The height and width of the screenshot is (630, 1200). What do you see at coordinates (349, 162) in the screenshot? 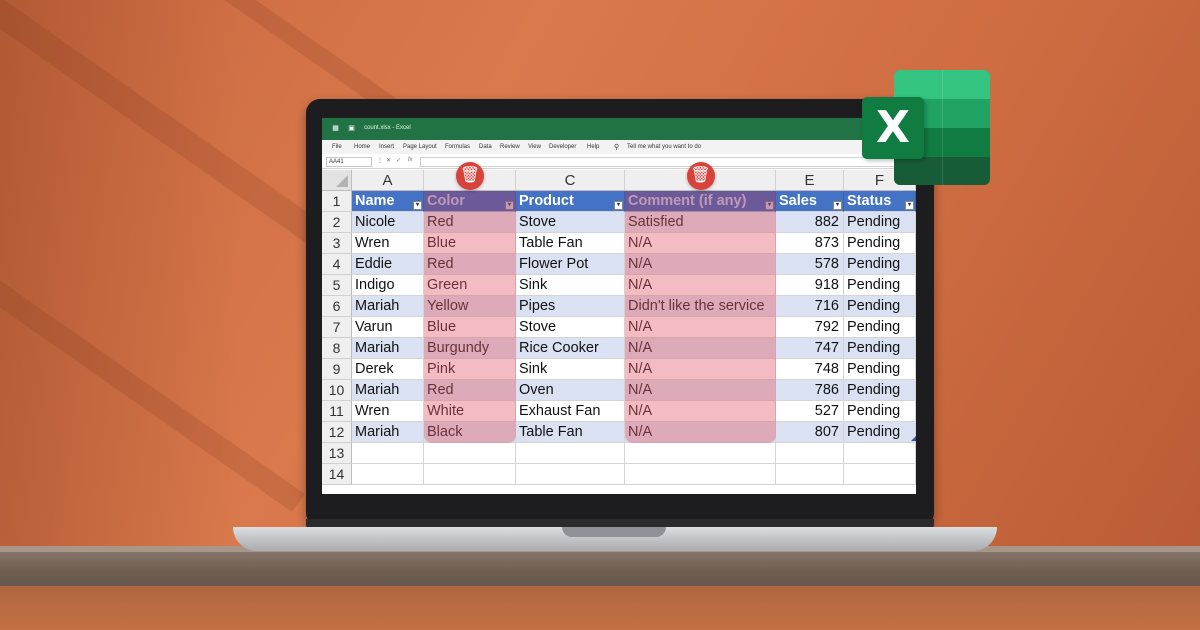
I see `name-box: AA41` at bounding box center [349, 162].